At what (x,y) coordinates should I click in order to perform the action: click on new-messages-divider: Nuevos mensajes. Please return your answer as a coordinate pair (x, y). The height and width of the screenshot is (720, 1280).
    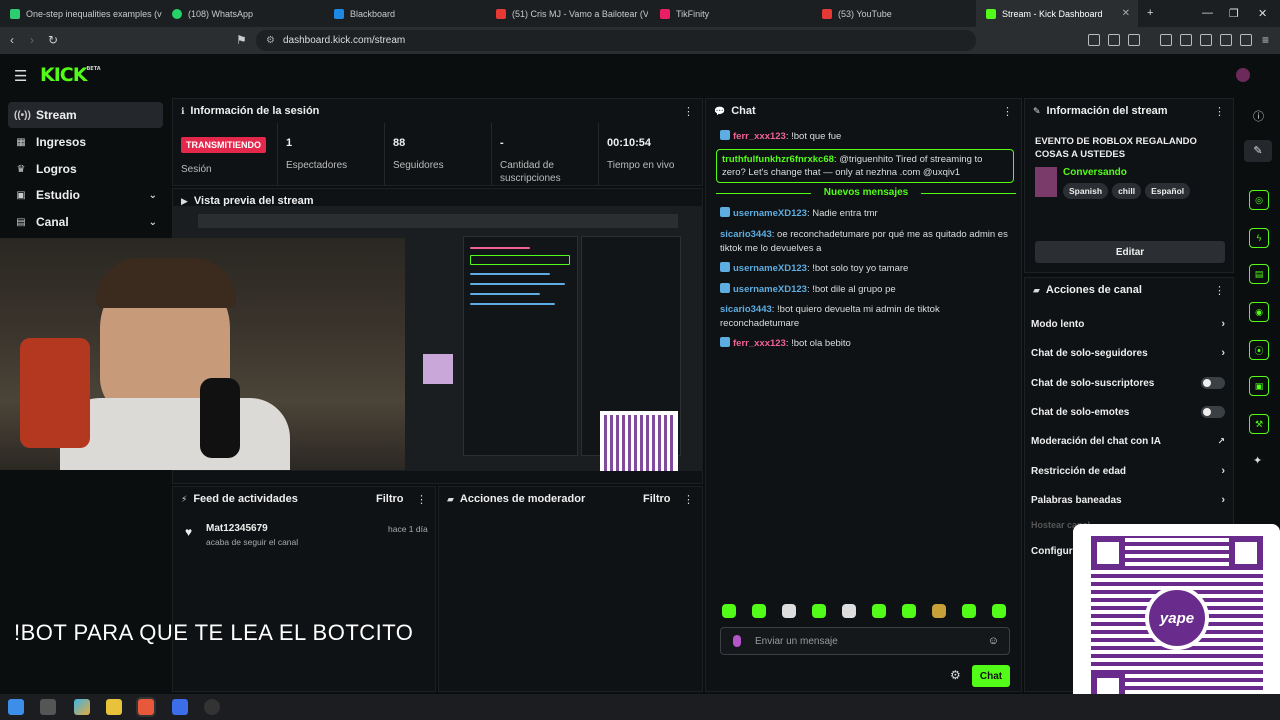
    Looking at the image, I should click on (866, 192).